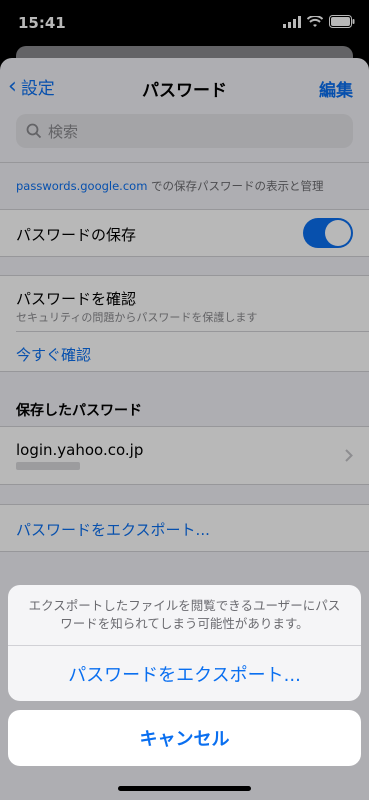 The image size is (369, 800). What do you see at coordinates (184, 788) in the screenshot?
I see `home-indicator` at bounding box center [184, 788].